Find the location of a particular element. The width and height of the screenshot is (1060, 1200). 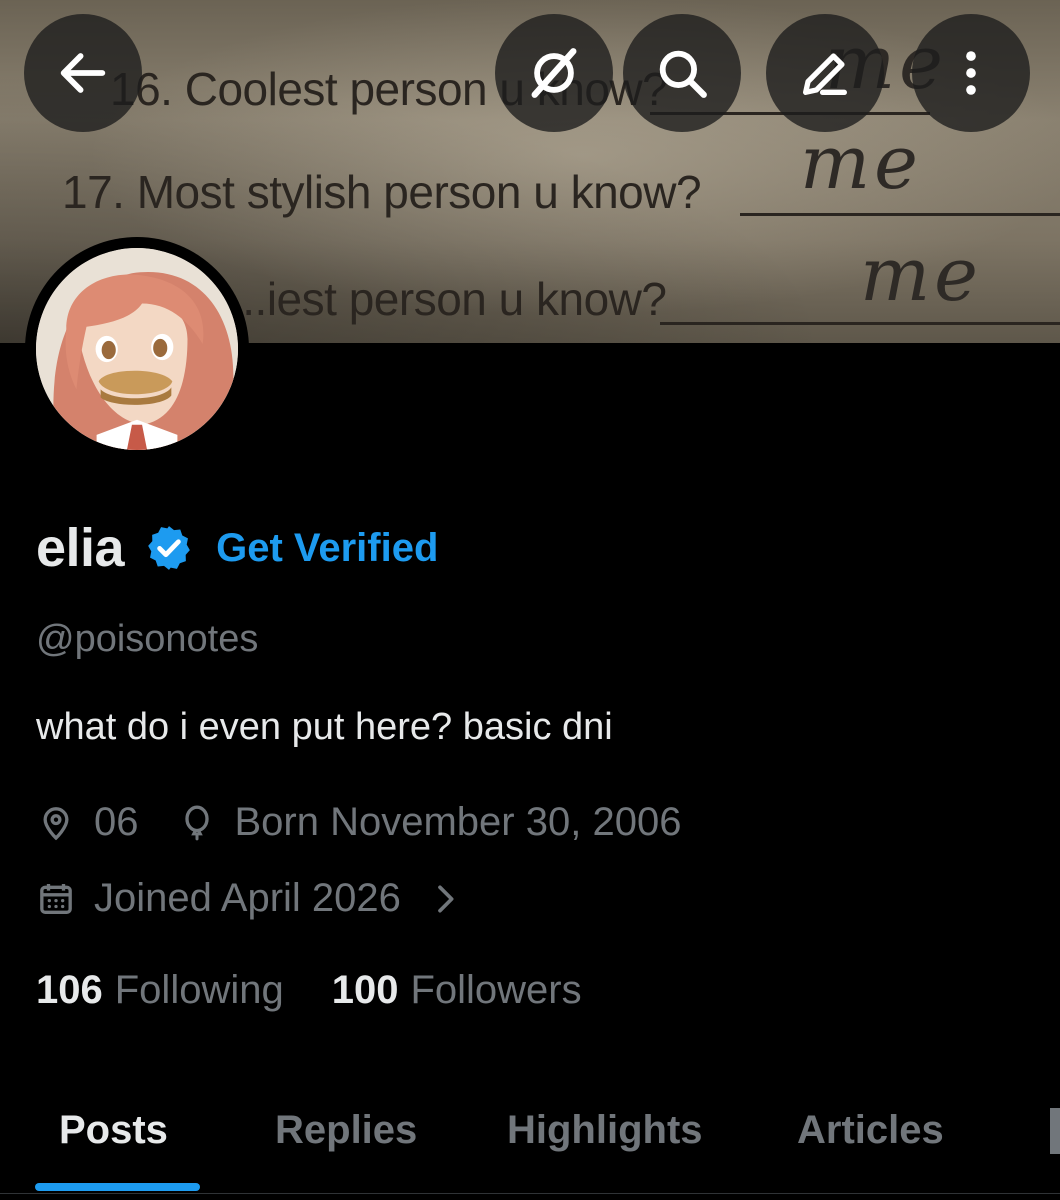

grok-button is located at coordinates (554, 73).